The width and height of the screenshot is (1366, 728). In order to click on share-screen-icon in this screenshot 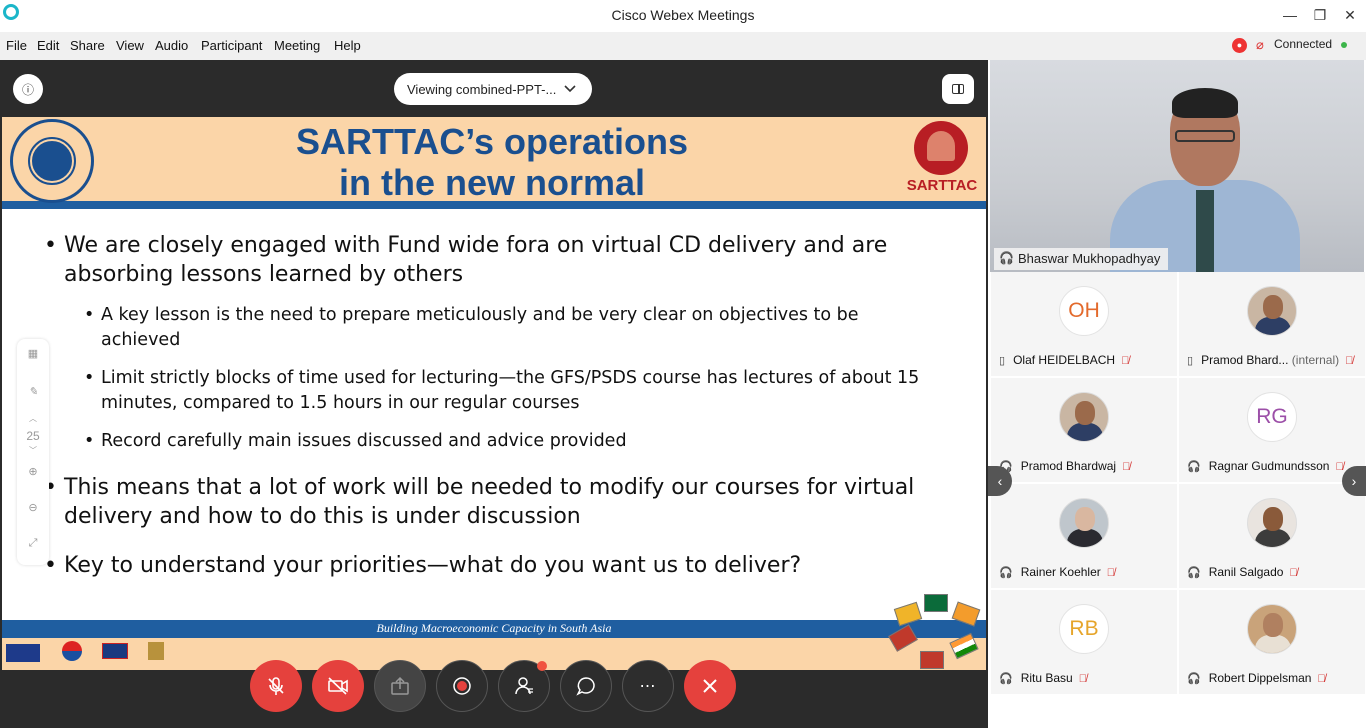, I will do `click(400, 685)`.